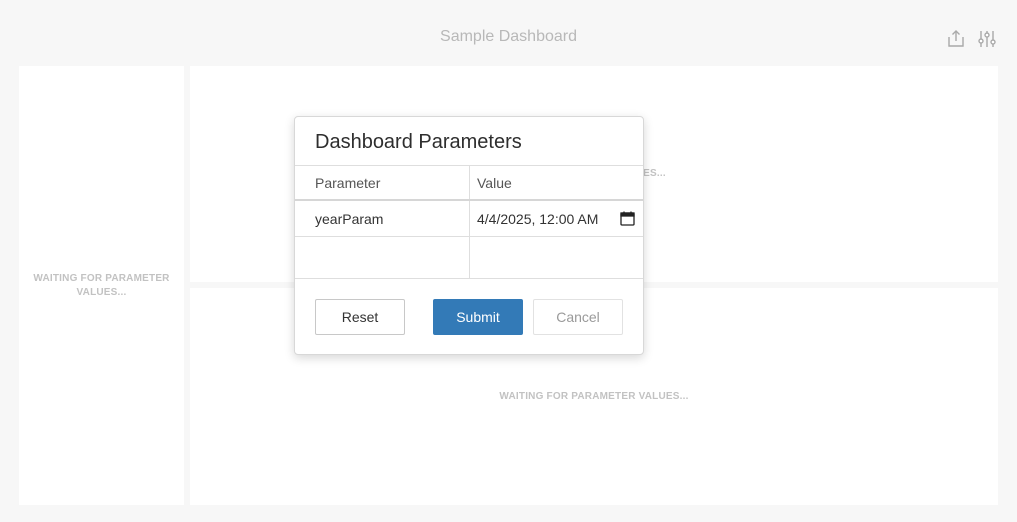 The width and height of the screenshot is (1017, 522). What do you see at coordinates (627, 218) in the screenshot?
I see `calendar-icon` at bounding box center [627, 218].